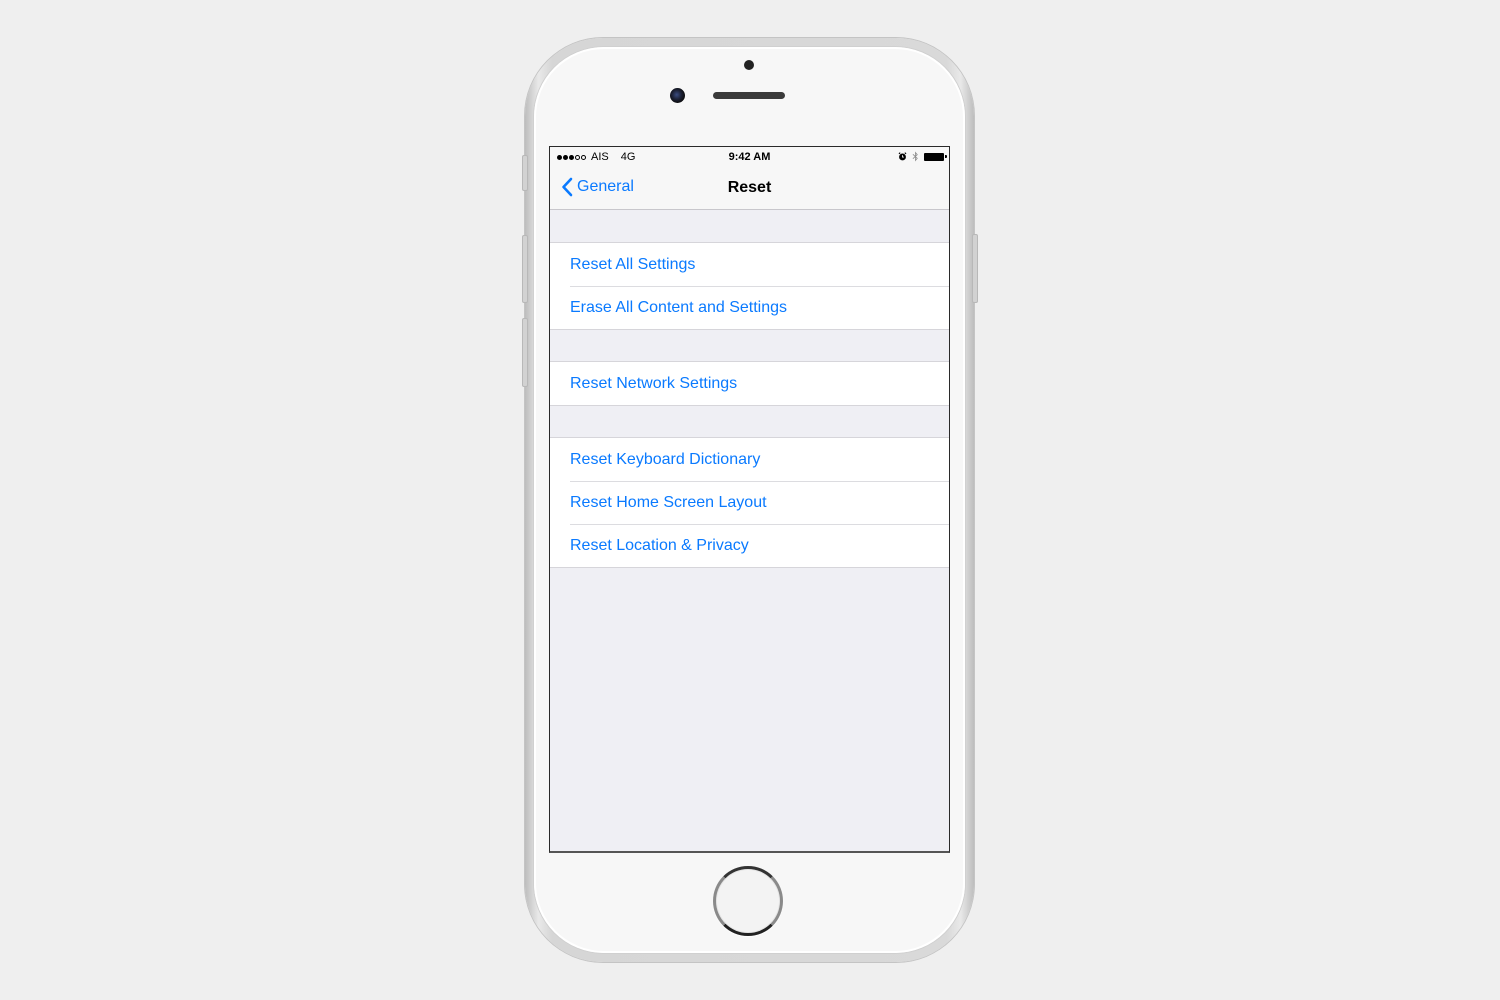 This screenshot has height=1000, width=1500. Describe the element at coordinates (749, 264) in the screenshot. I see `reset-all-settings-button: Reset All Settings` at that location.